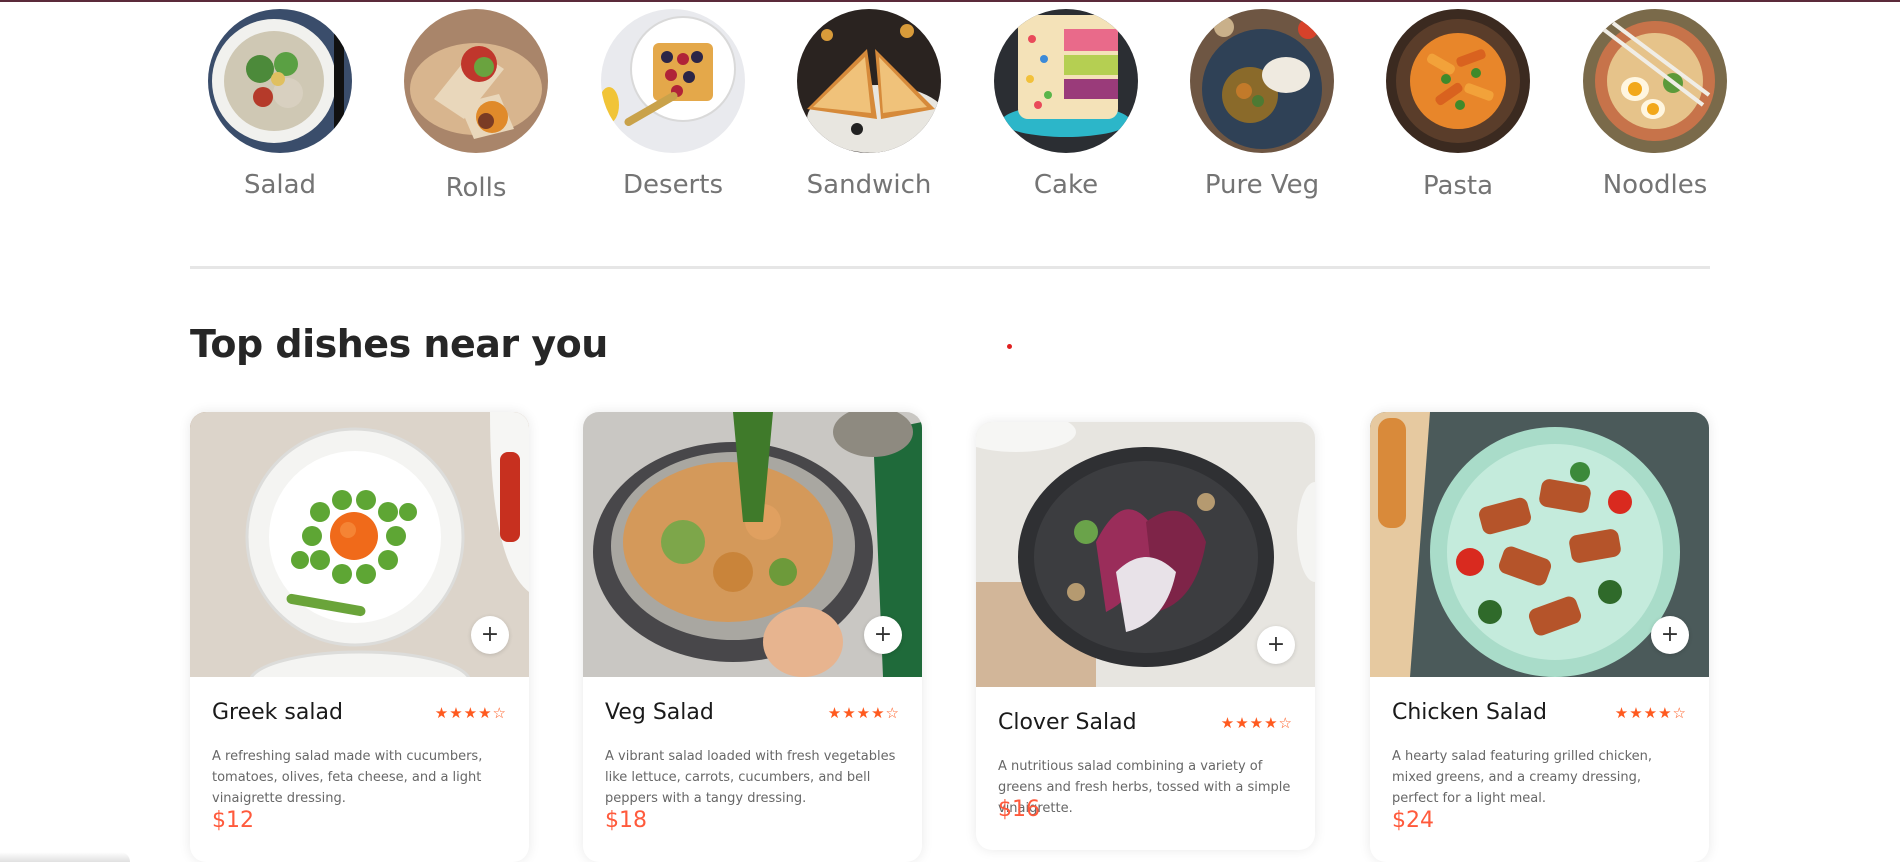  I want to click on waffle-dessert-image, so click(673, 81).